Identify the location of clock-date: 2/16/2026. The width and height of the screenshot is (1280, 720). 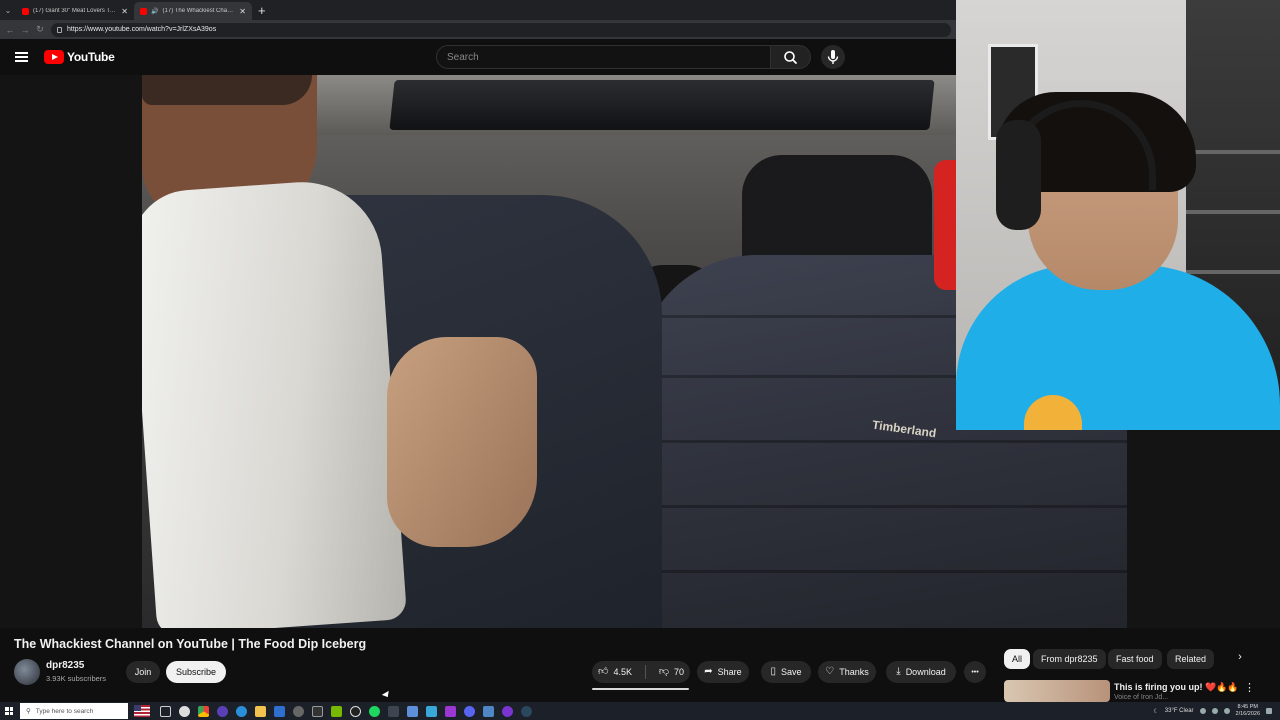
(1247, 714).